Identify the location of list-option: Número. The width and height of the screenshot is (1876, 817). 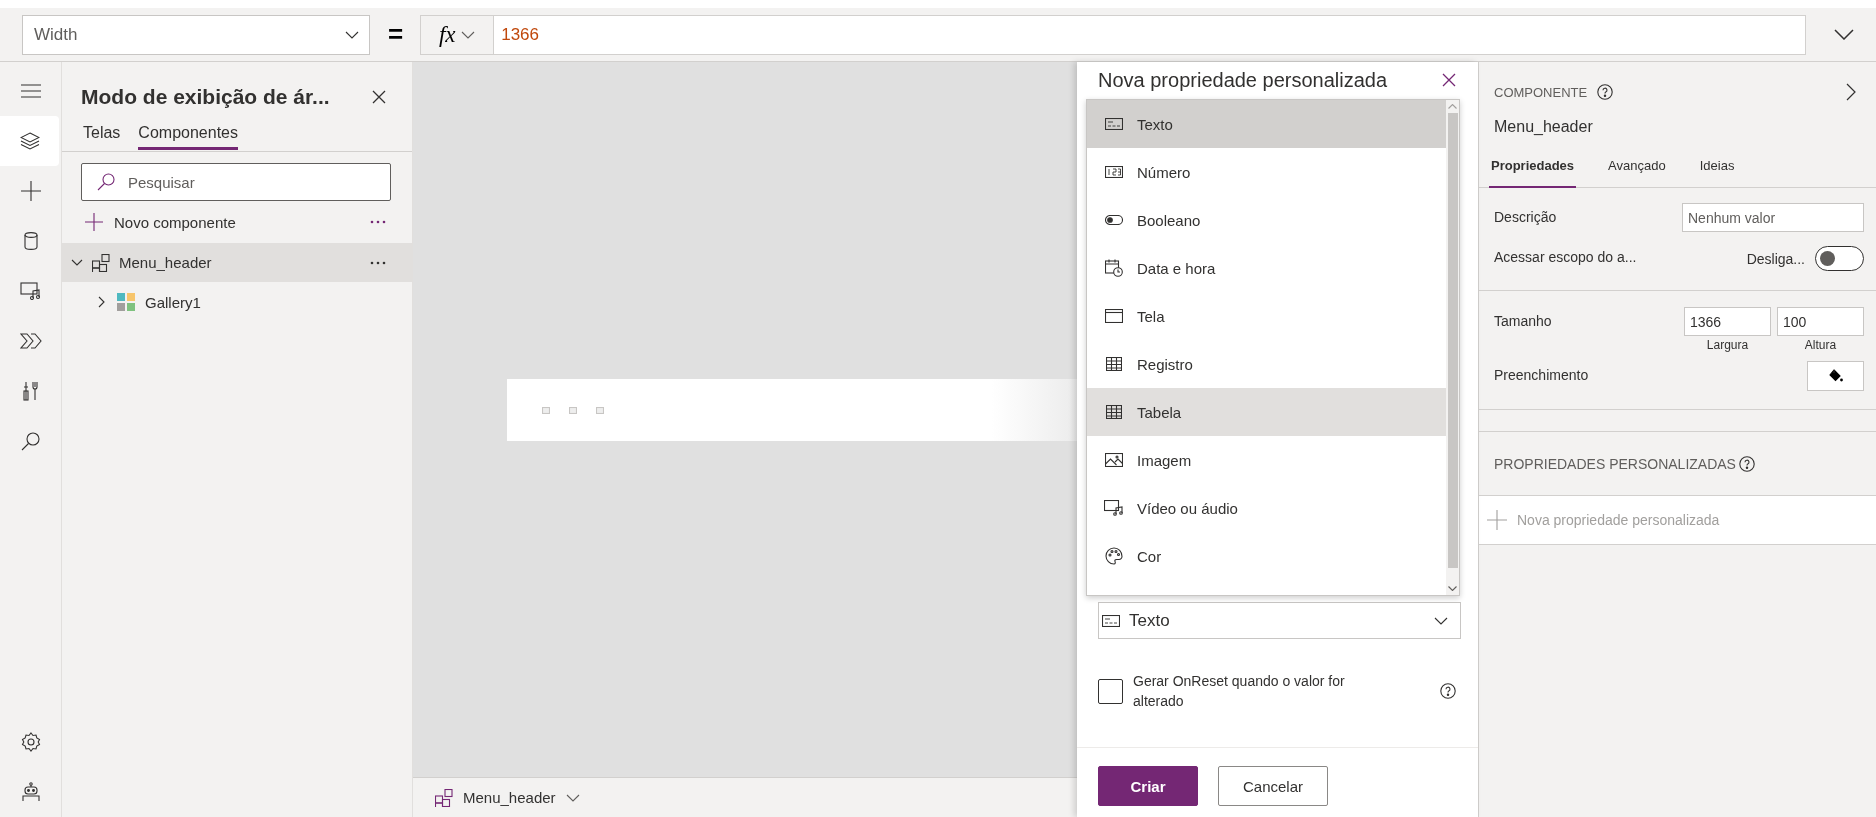
(1266, 172).